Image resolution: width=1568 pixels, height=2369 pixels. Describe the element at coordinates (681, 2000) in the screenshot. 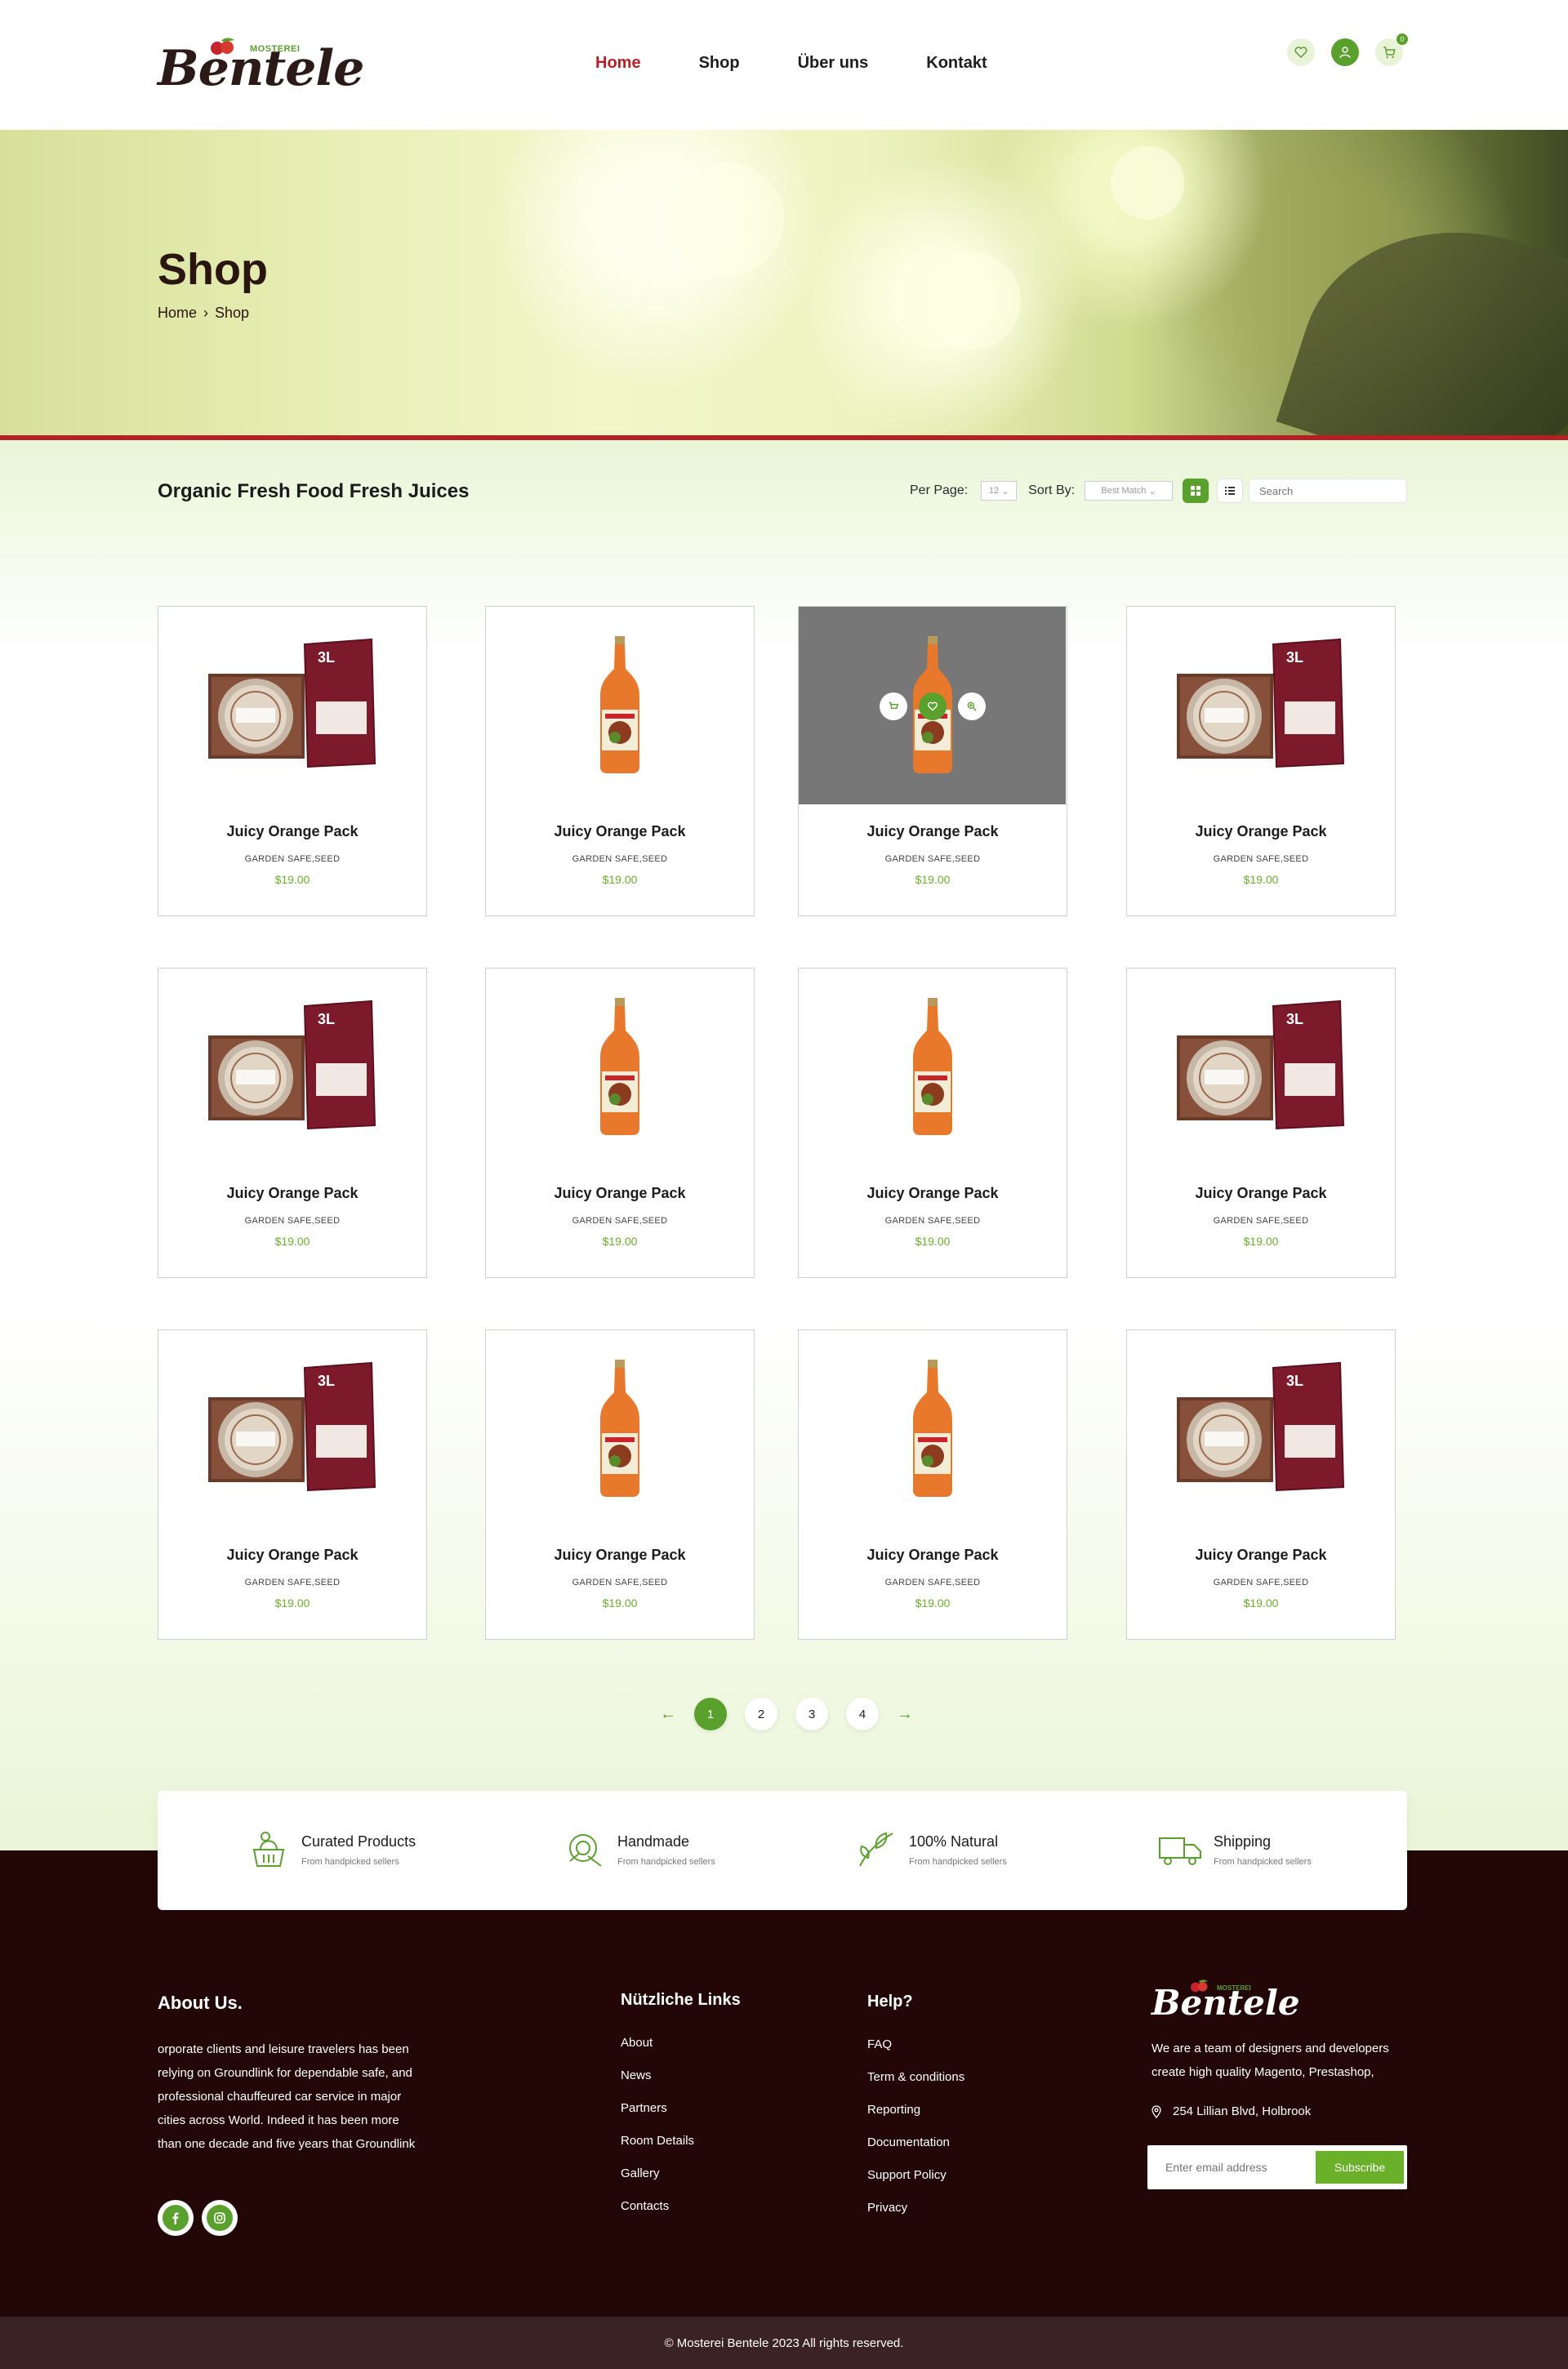

I see `footer-links-title: Nützliche Links` at that location.